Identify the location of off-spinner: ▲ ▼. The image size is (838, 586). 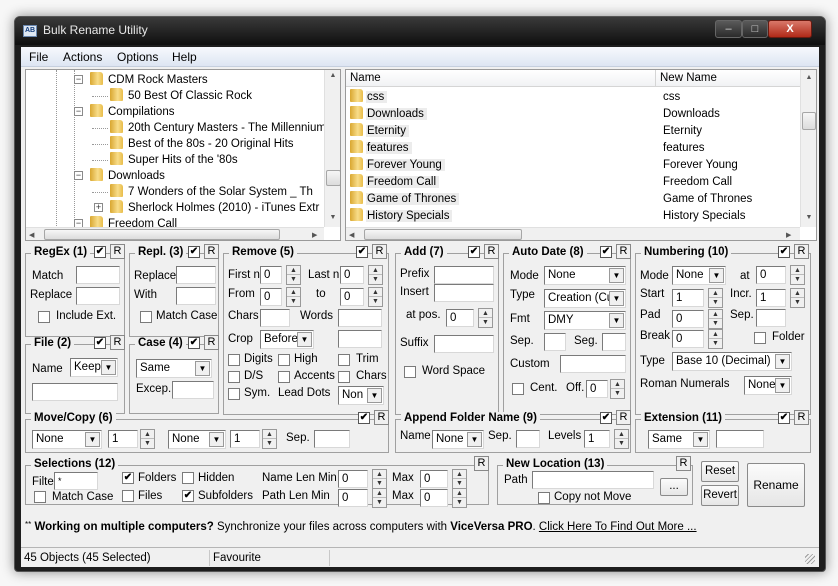
(617, 389).